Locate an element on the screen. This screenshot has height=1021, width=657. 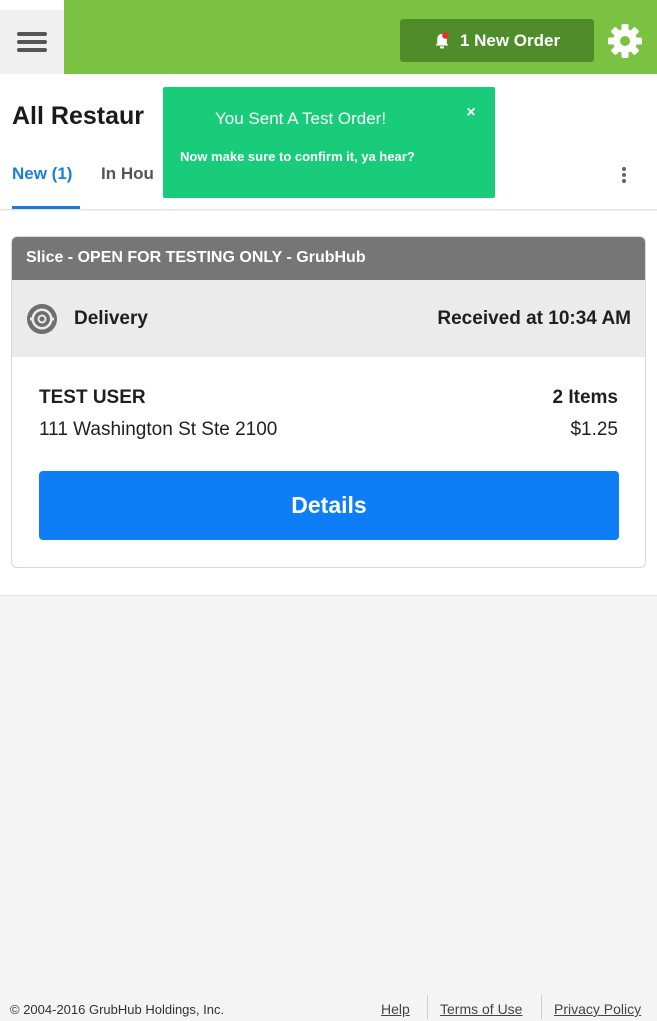
customer-address: 111 Washington St Ste 2100 is located at coordinates (158, 429).